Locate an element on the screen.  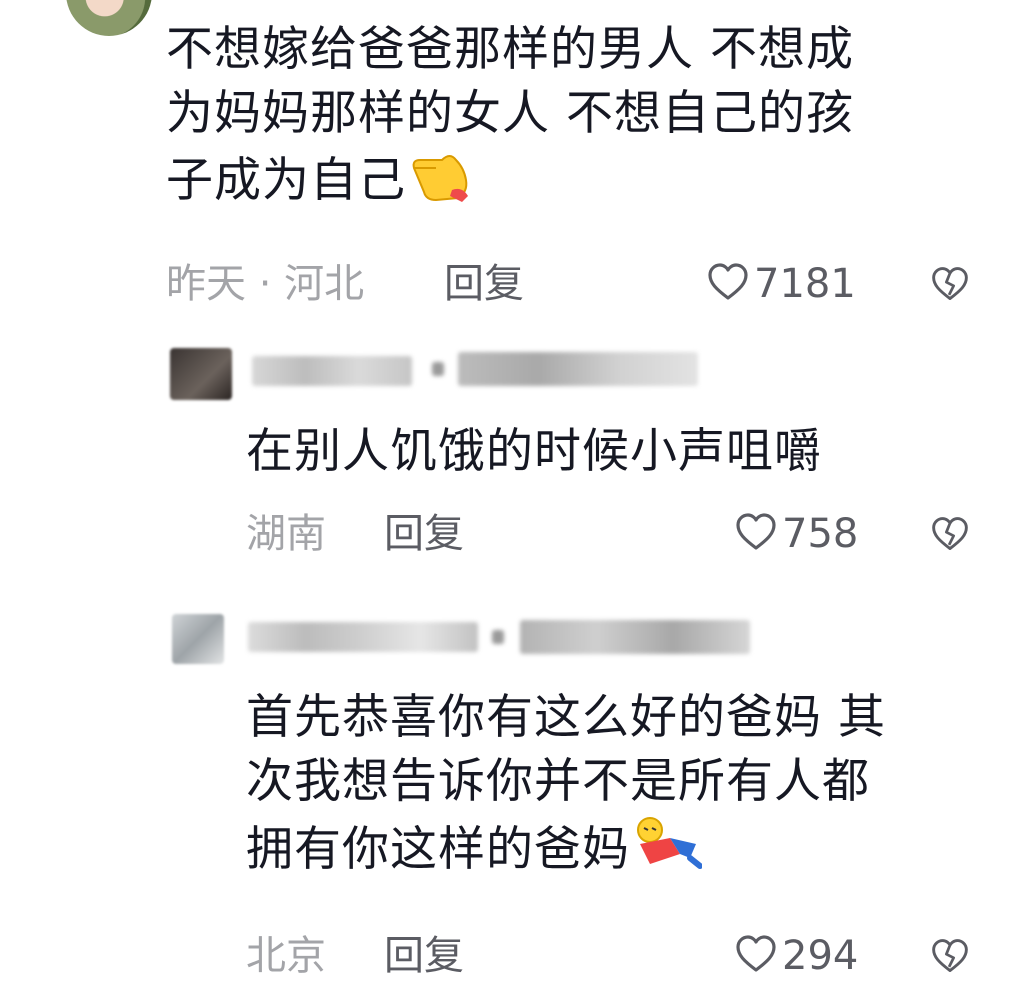
comment-meta: 北京 is located at coordinates (286, 956).